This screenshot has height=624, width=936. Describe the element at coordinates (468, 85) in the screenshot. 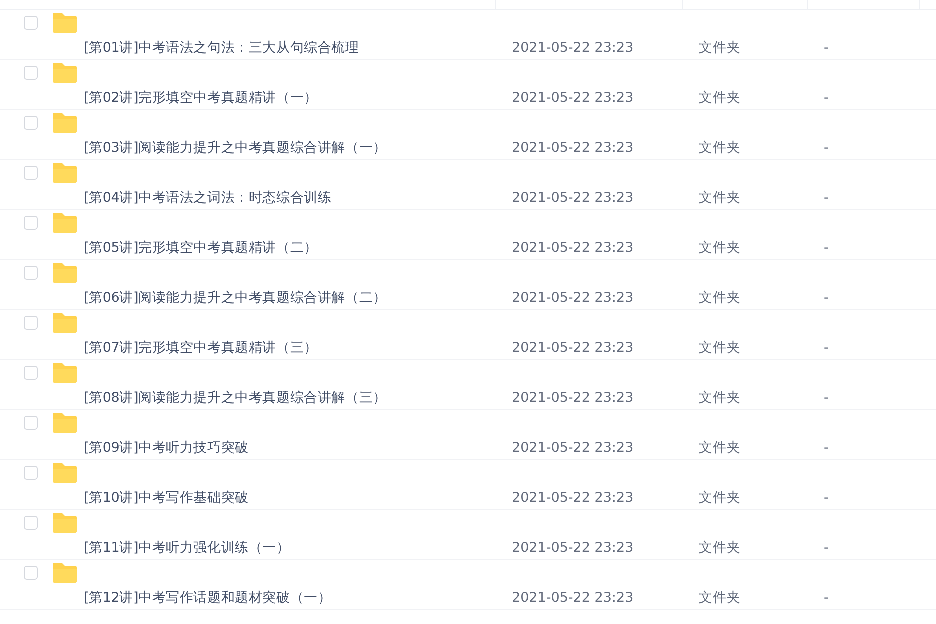

I see `file-row: [第02讲]完形填空中考真题精讲（一） 2021-05-22 23:23 文件夹 -` at that location.